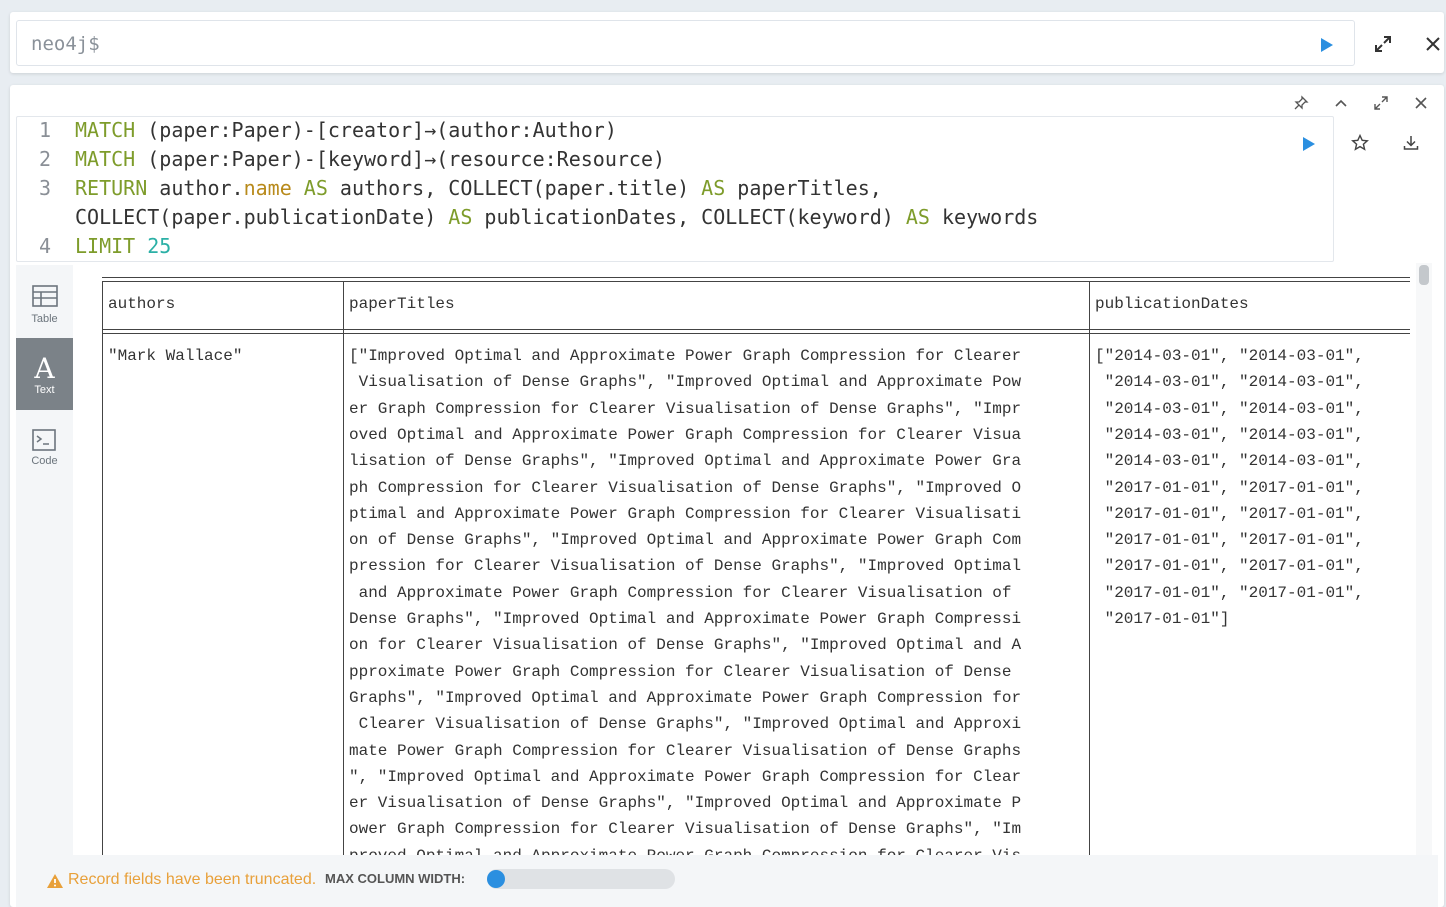  What do you see at coordinates (1381, 103) in the screenshot?
I see `fullscreen-frame-icon` at bounding box center [1381, 103].